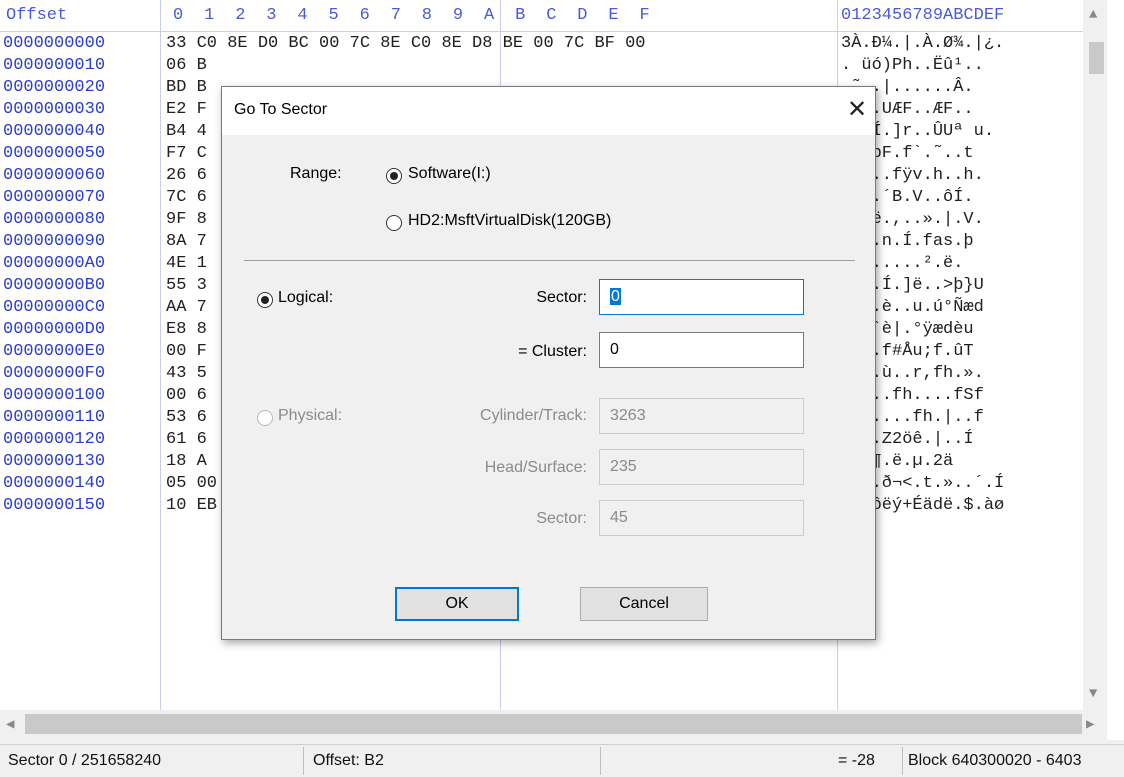 The width and height of the screenshot is (1124, 777). I want to click on header-divider, so click(541, 31).